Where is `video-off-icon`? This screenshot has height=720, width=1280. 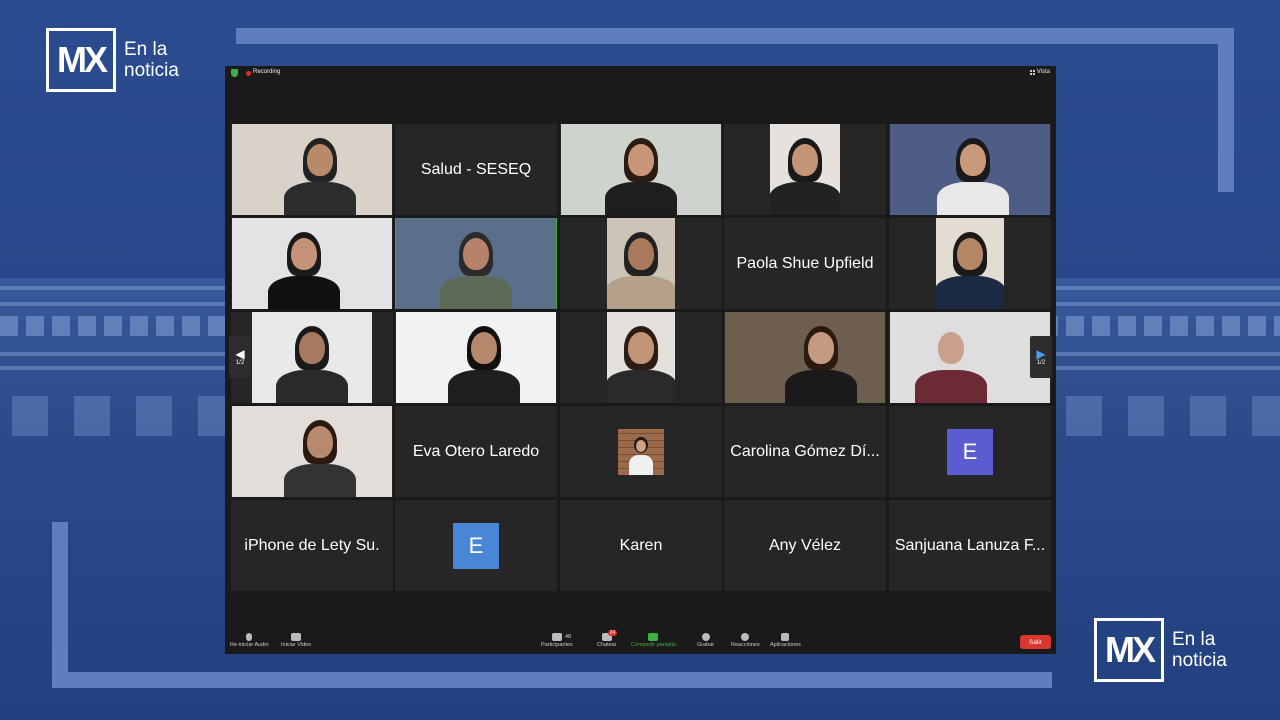 video-off-icon is located at coordinates (296, 637).